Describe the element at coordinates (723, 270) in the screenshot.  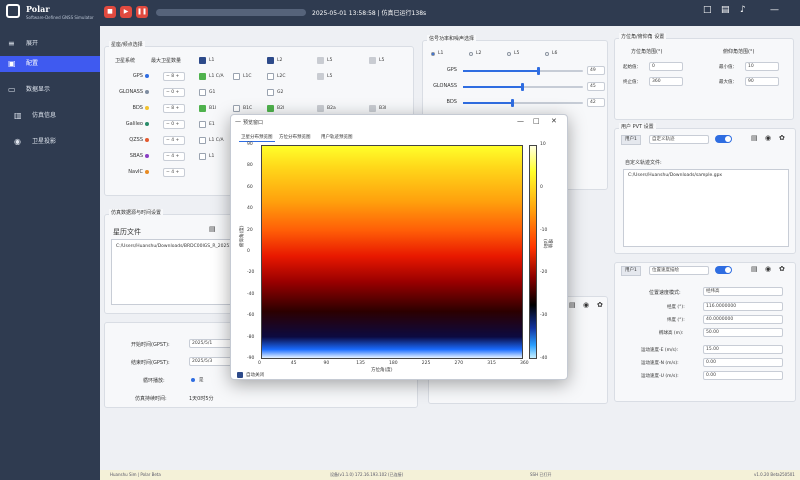
I see `user2-toggle` at that location.